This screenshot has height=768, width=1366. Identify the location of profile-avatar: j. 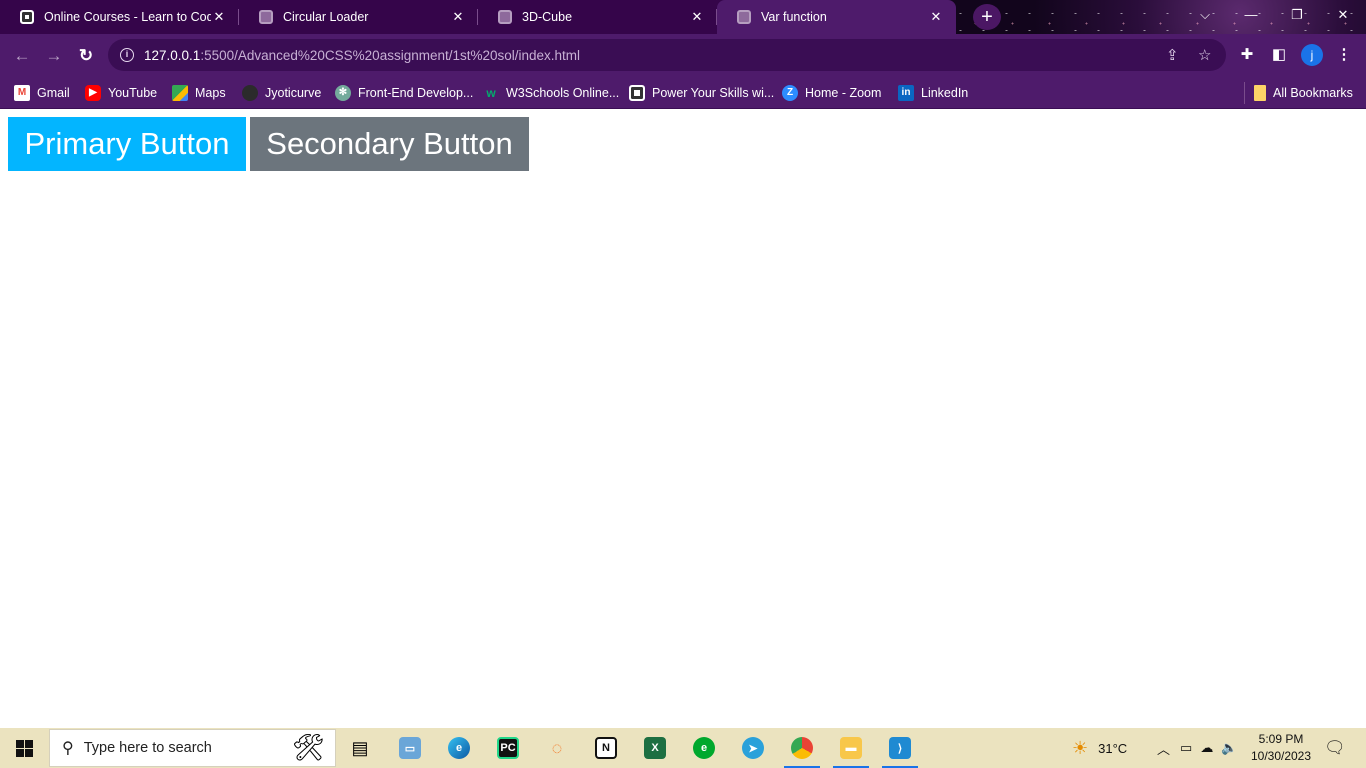
(1312, 55).